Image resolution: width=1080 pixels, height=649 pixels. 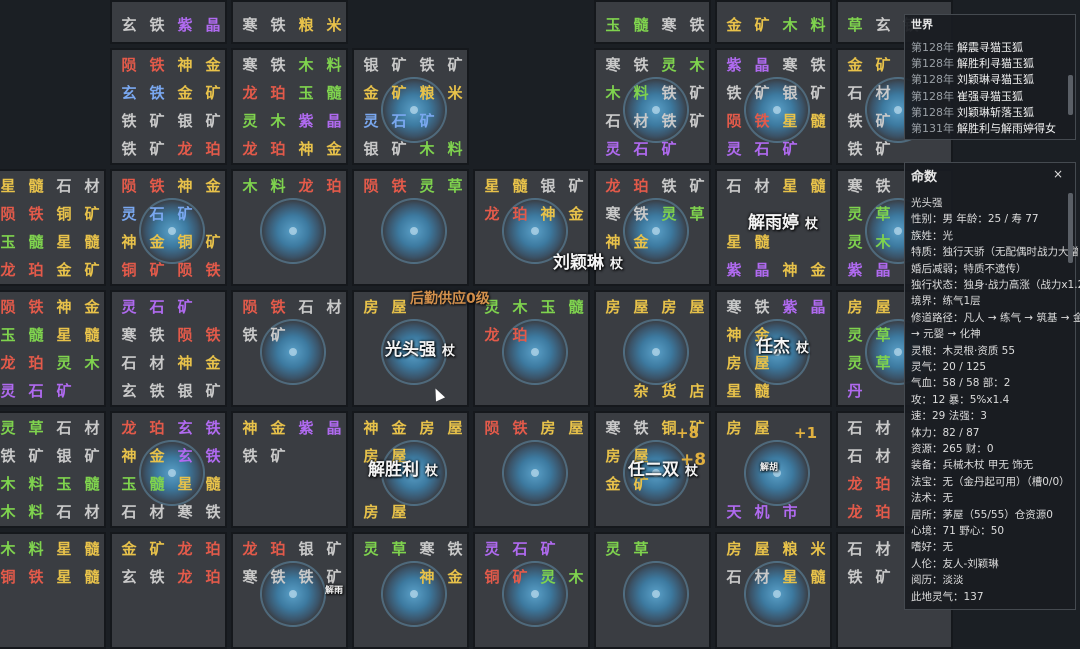 I want to click on resource-glyph: 房, so click(x=855, y=307).